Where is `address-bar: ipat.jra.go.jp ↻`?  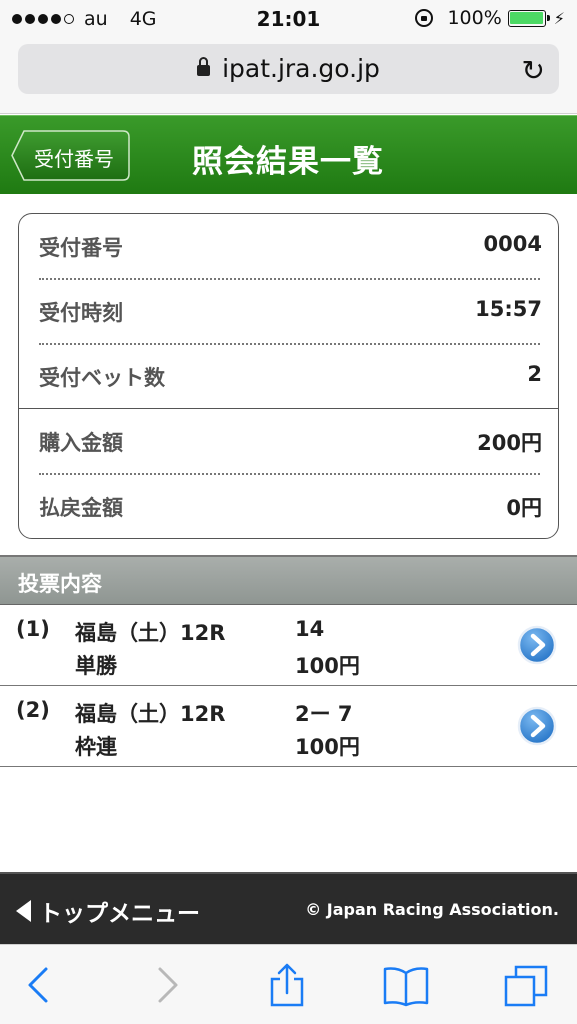 address-bar: ipat.jra.go.jp ↻ is located at coordinates (288, 69).